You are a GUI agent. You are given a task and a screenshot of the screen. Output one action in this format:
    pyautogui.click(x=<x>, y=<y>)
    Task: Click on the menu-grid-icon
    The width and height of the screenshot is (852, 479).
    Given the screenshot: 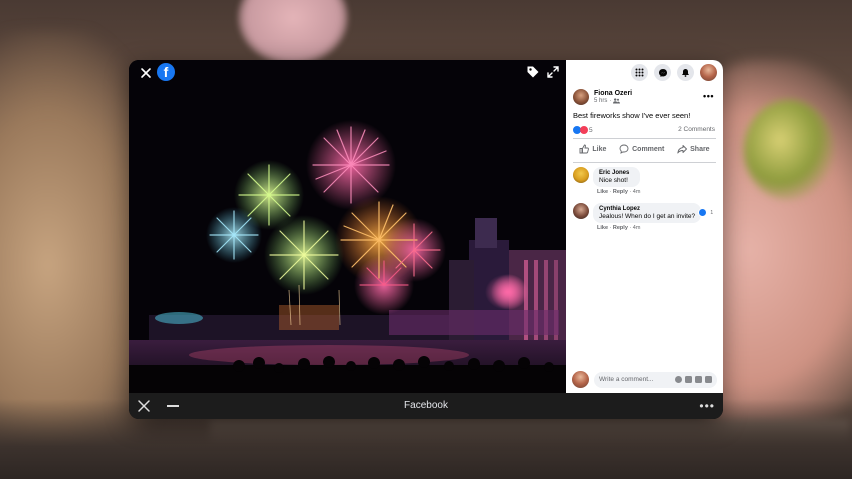 What is the action you would take?
    pyautogui.click(x=639, y=72)
    